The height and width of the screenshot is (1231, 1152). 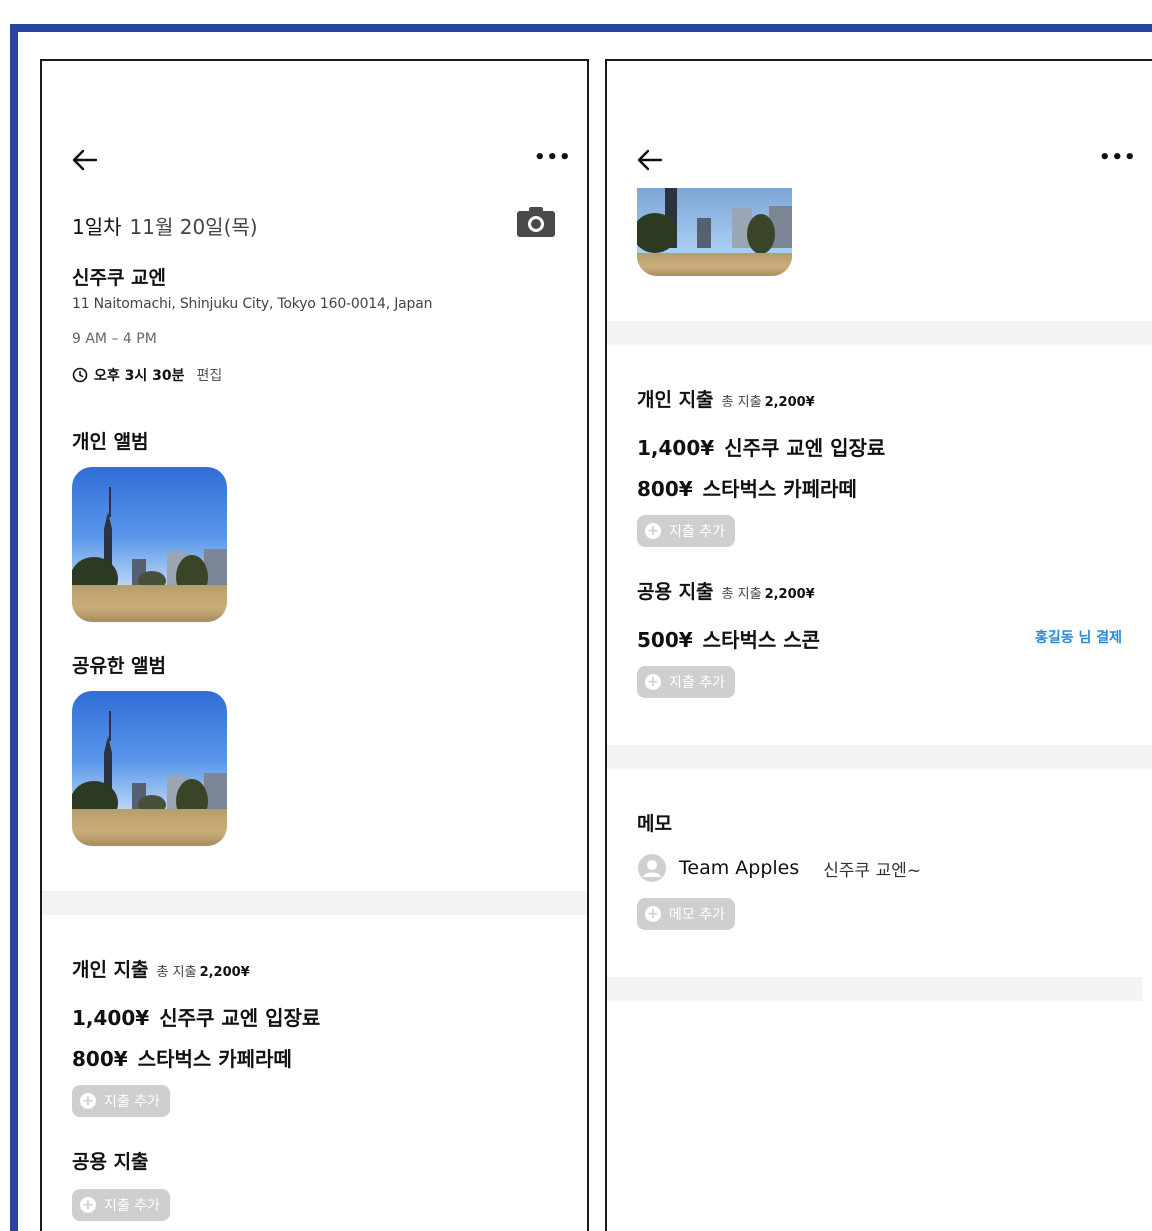 I want to click on expense-item: 500¥ 스타벅스 스콘, so click(x=728, y=638).